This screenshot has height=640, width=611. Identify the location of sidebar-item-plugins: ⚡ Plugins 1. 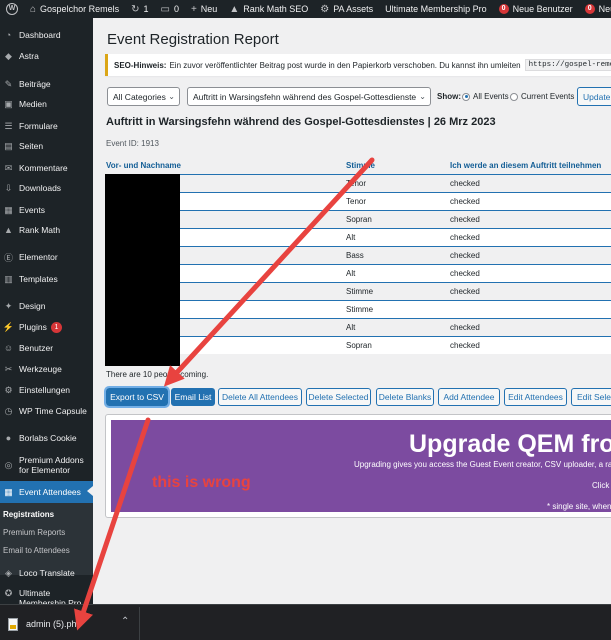
(46, 327).